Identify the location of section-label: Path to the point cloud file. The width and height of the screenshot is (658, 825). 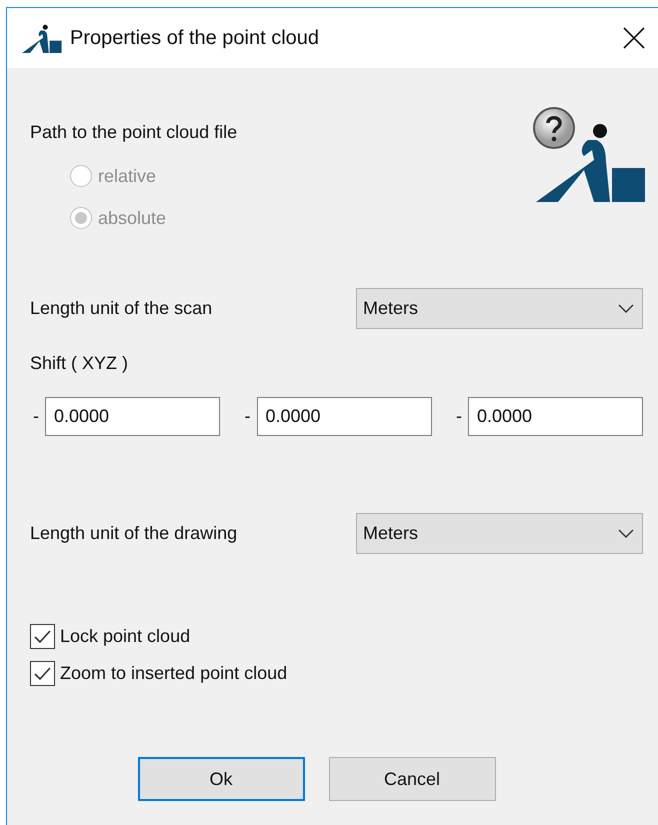
(134, 132).